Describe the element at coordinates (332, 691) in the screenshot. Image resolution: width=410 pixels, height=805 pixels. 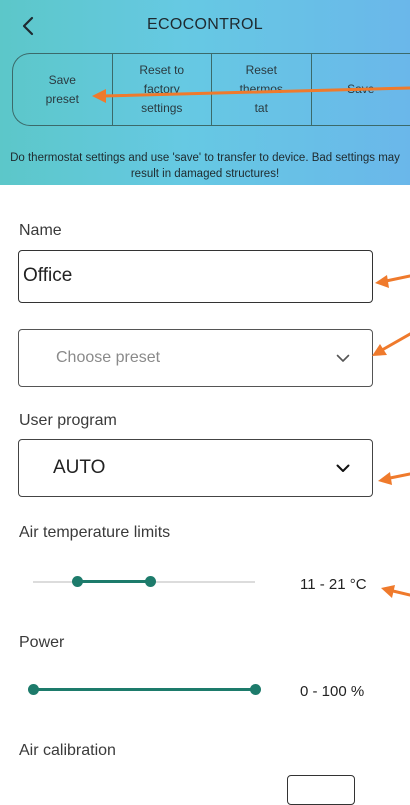
I see `power-value: 0 - 100 %` at that location.